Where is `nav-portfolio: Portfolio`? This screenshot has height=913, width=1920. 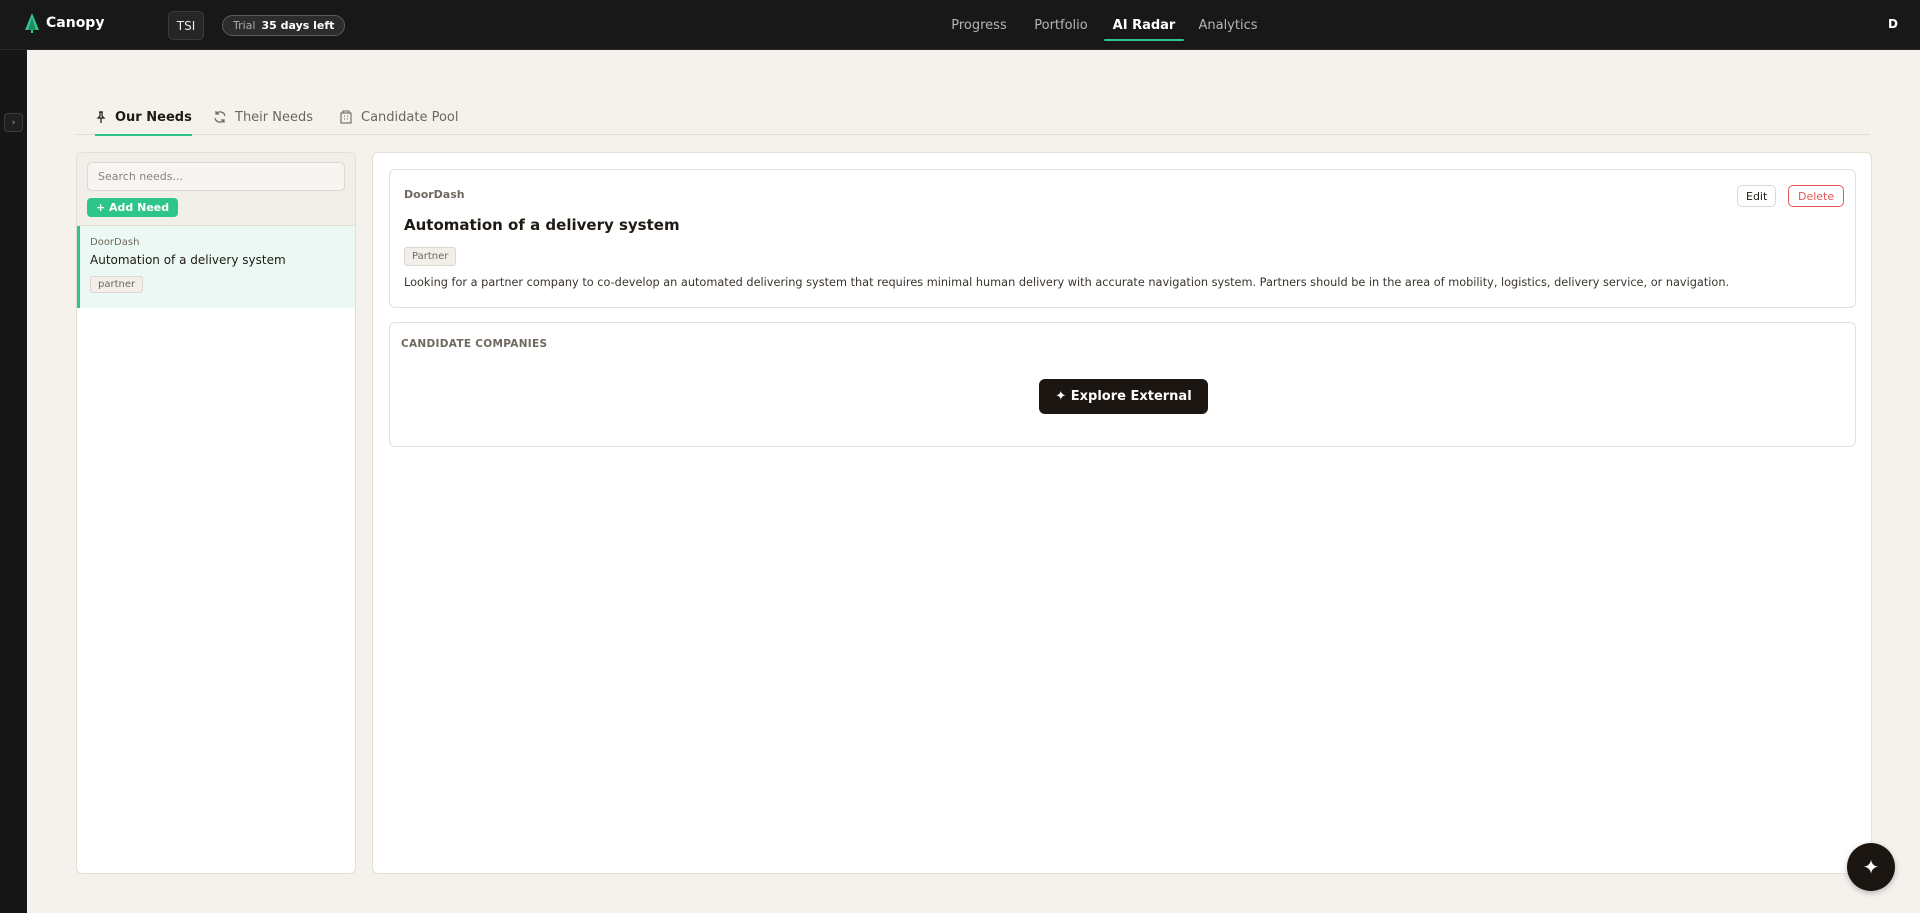 nav-portfolio: Portfolio is located at coordinates (1061, 25).